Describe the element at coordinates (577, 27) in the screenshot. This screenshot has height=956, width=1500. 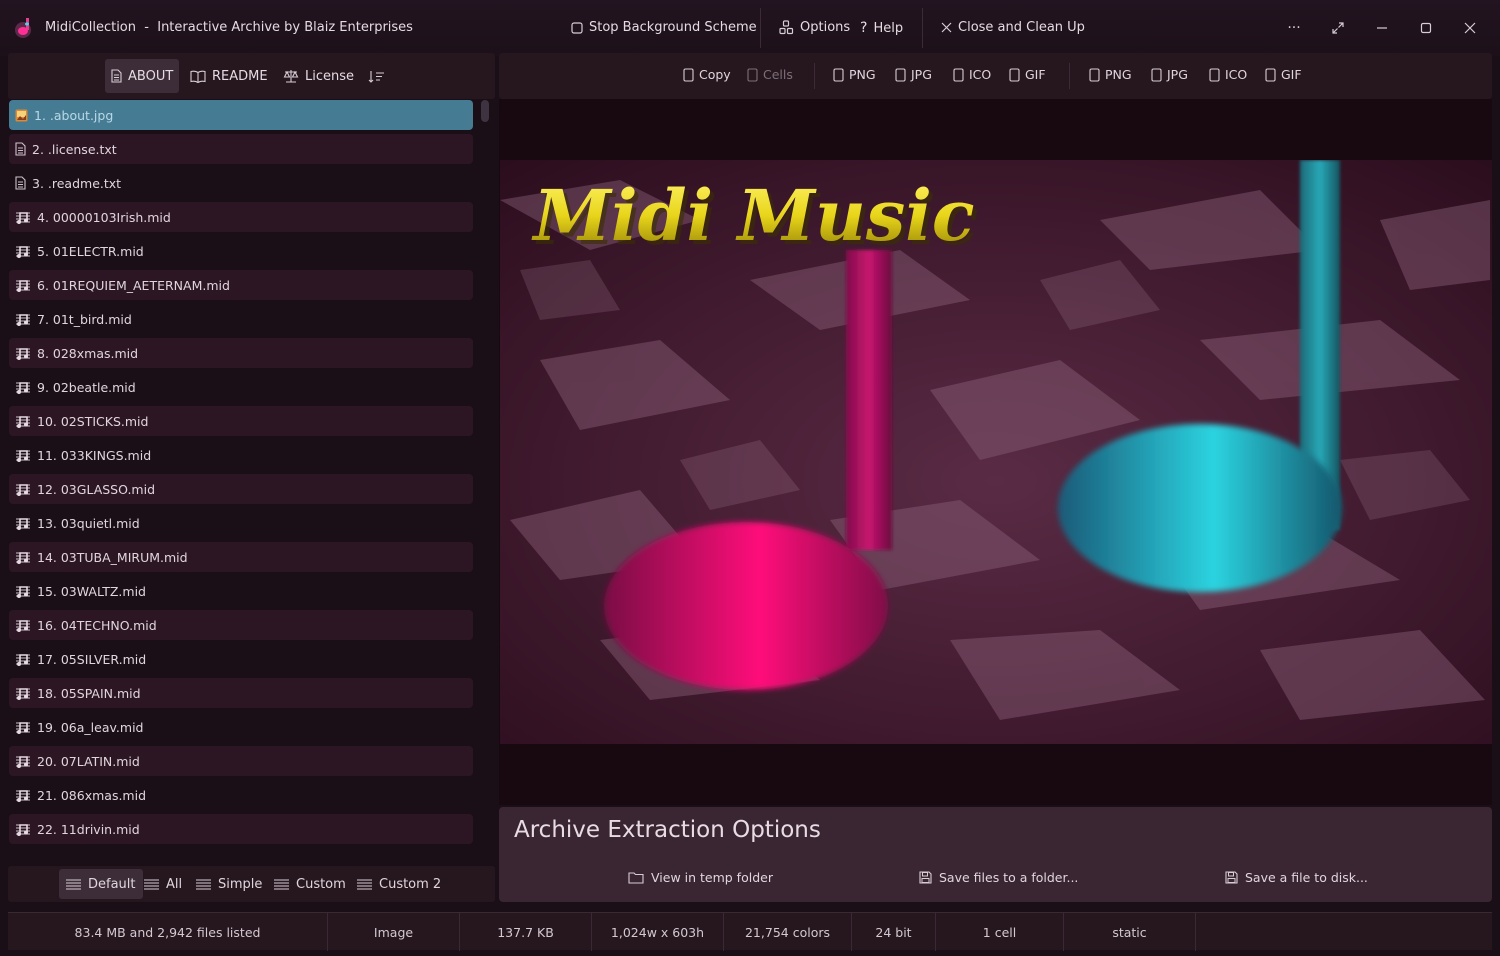
I see `checkbox-icon` at that location.